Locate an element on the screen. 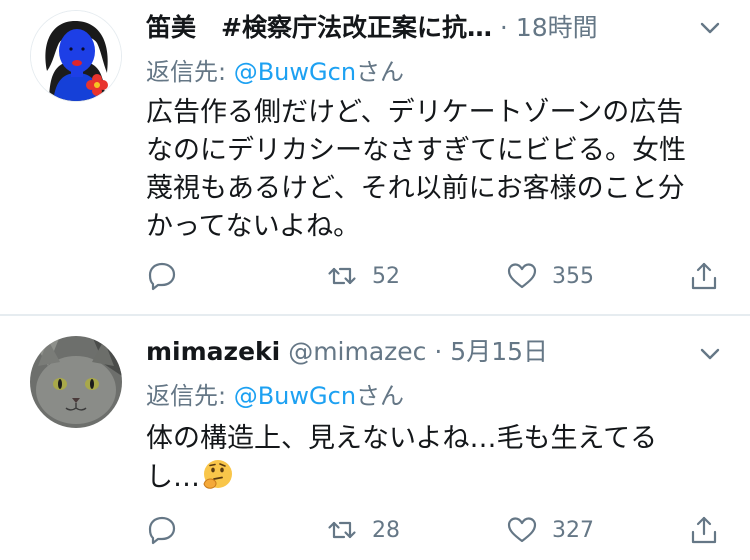 The height and width of the screenshot is (560, 750). tweet-header: mimazeki @mimazec · 5月15日 is located at coordinates (413, 352).